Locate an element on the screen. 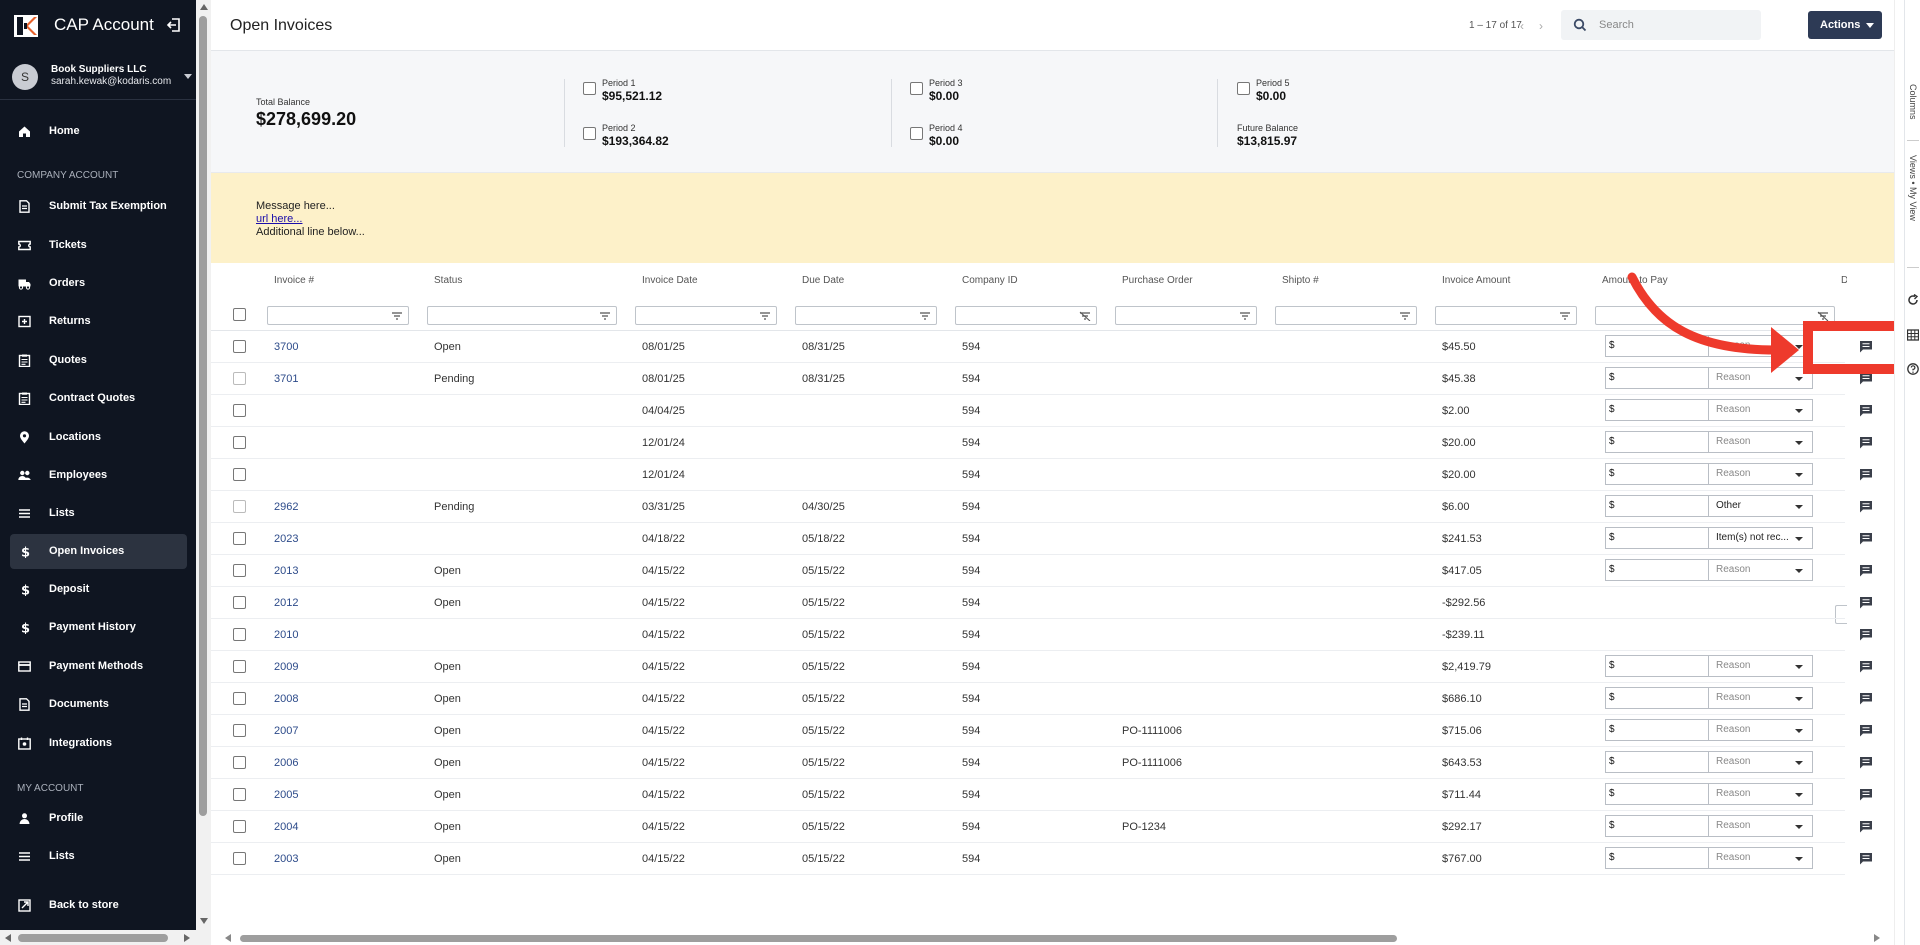 The image size is (1920, 945). cell-invoice: 2962 is located at coordinates (286, 507).